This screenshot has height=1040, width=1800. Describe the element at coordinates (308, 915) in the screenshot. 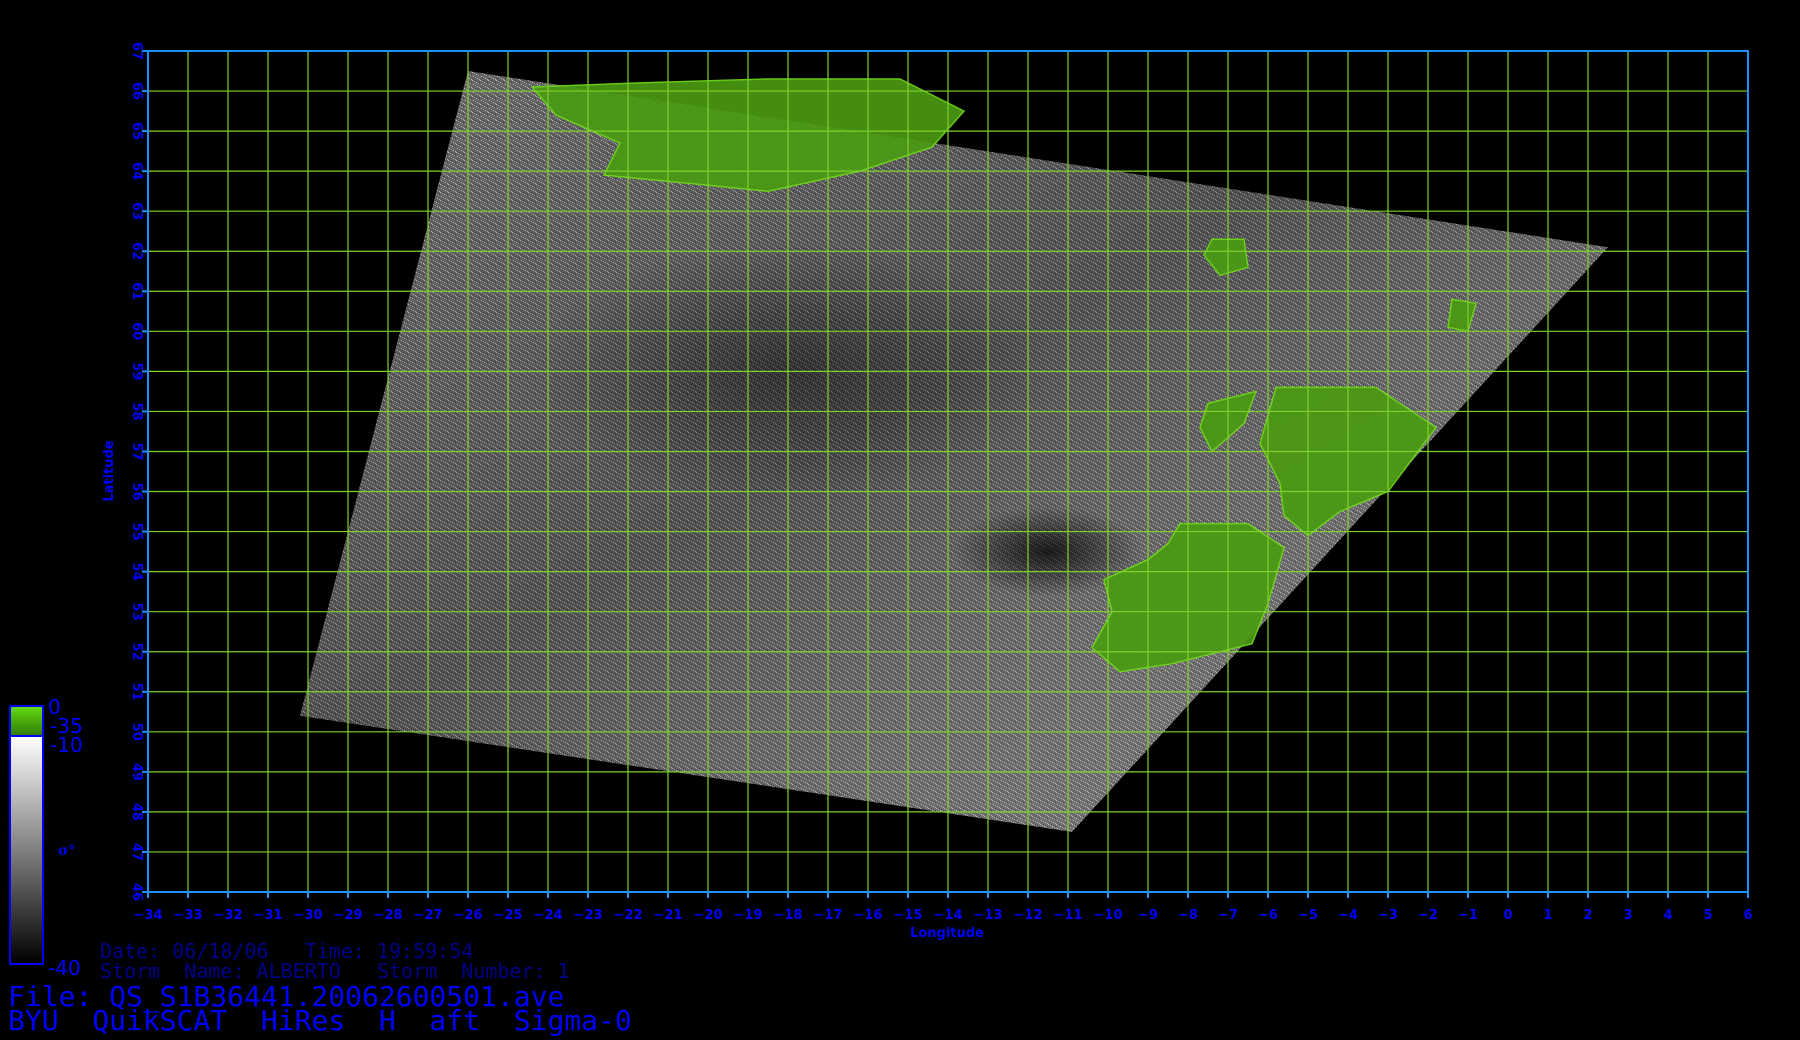

I see `lon-tick-label: −30` at that location.